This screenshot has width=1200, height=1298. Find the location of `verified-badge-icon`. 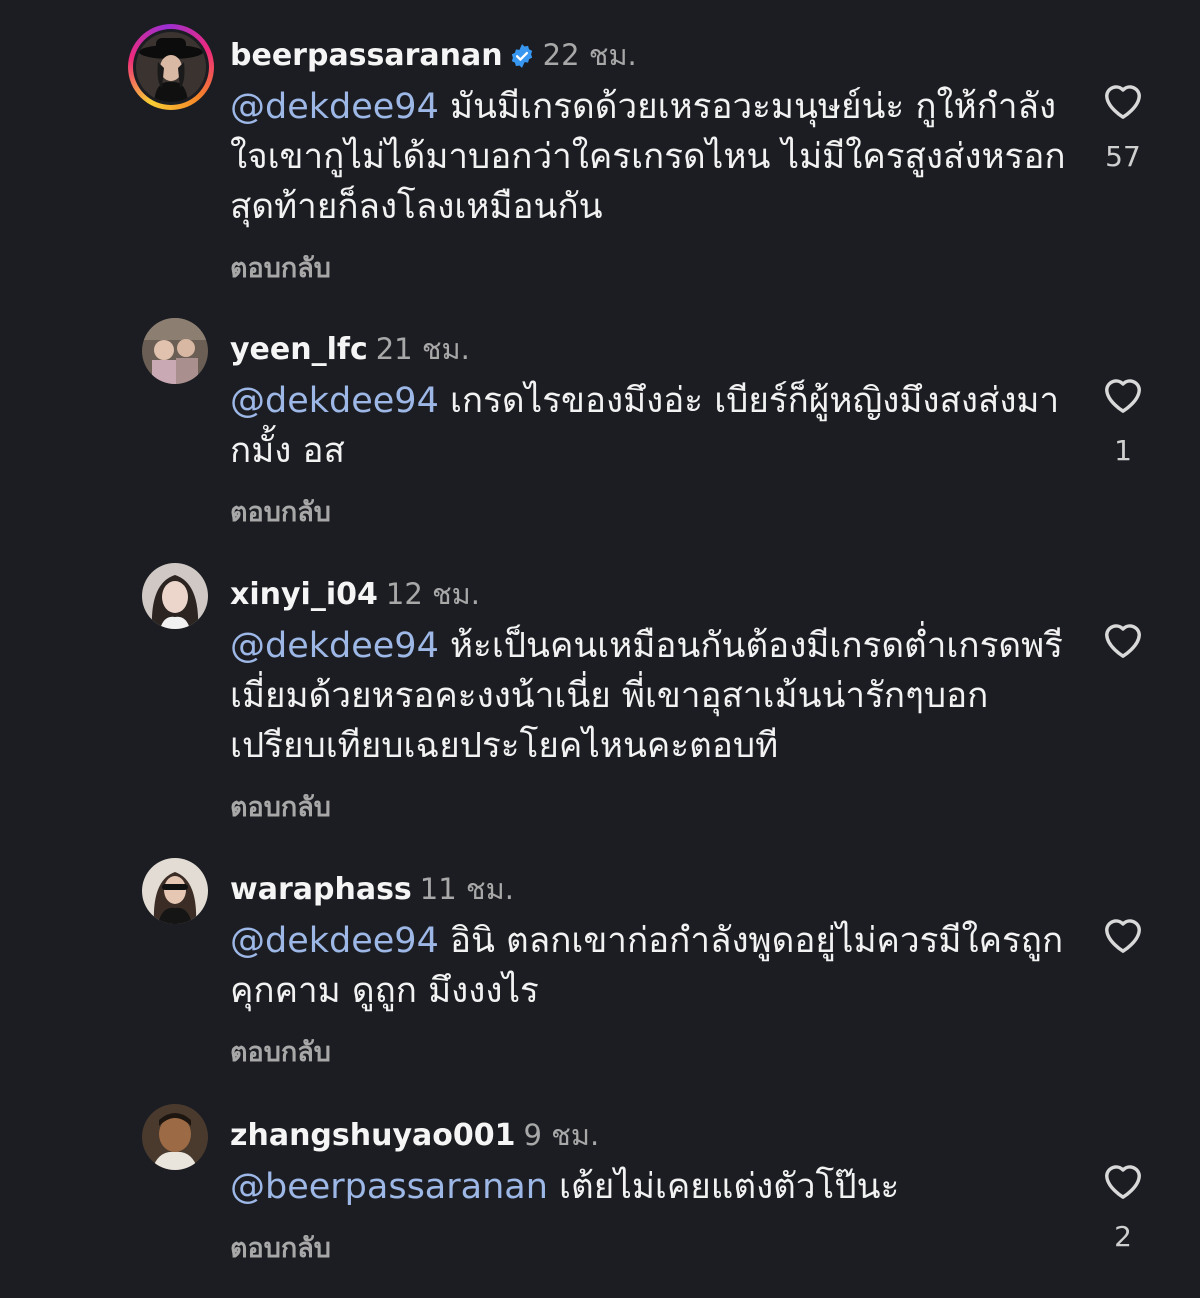

verified-badge-icon is located at coordinates (522, 59).